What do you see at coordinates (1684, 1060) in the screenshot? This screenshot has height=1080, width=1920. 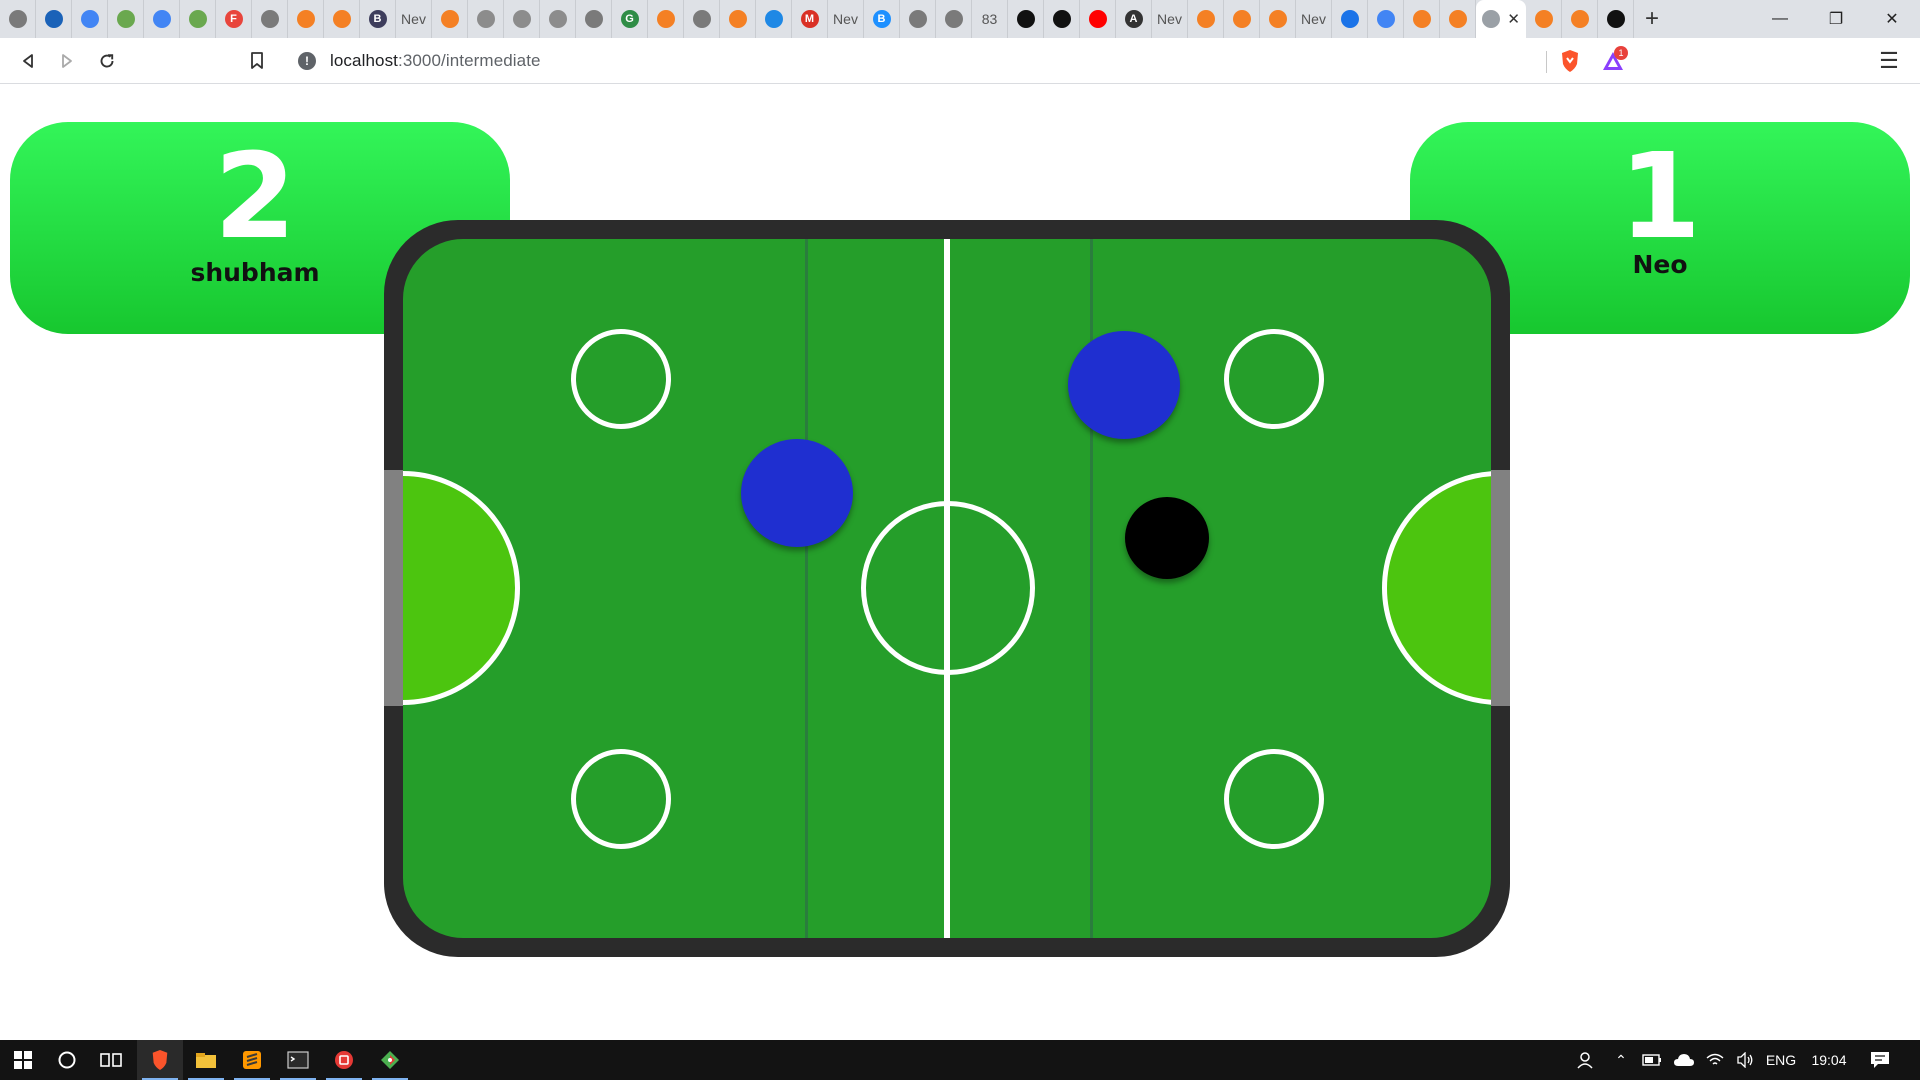 I see `onedrive-icon` at bounding box center [1684, 1060].